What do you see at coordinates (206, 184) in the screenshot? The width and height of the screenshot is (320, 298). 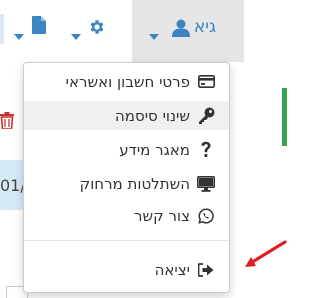 I see `desktop-icon` at bounding box center [206, 184].